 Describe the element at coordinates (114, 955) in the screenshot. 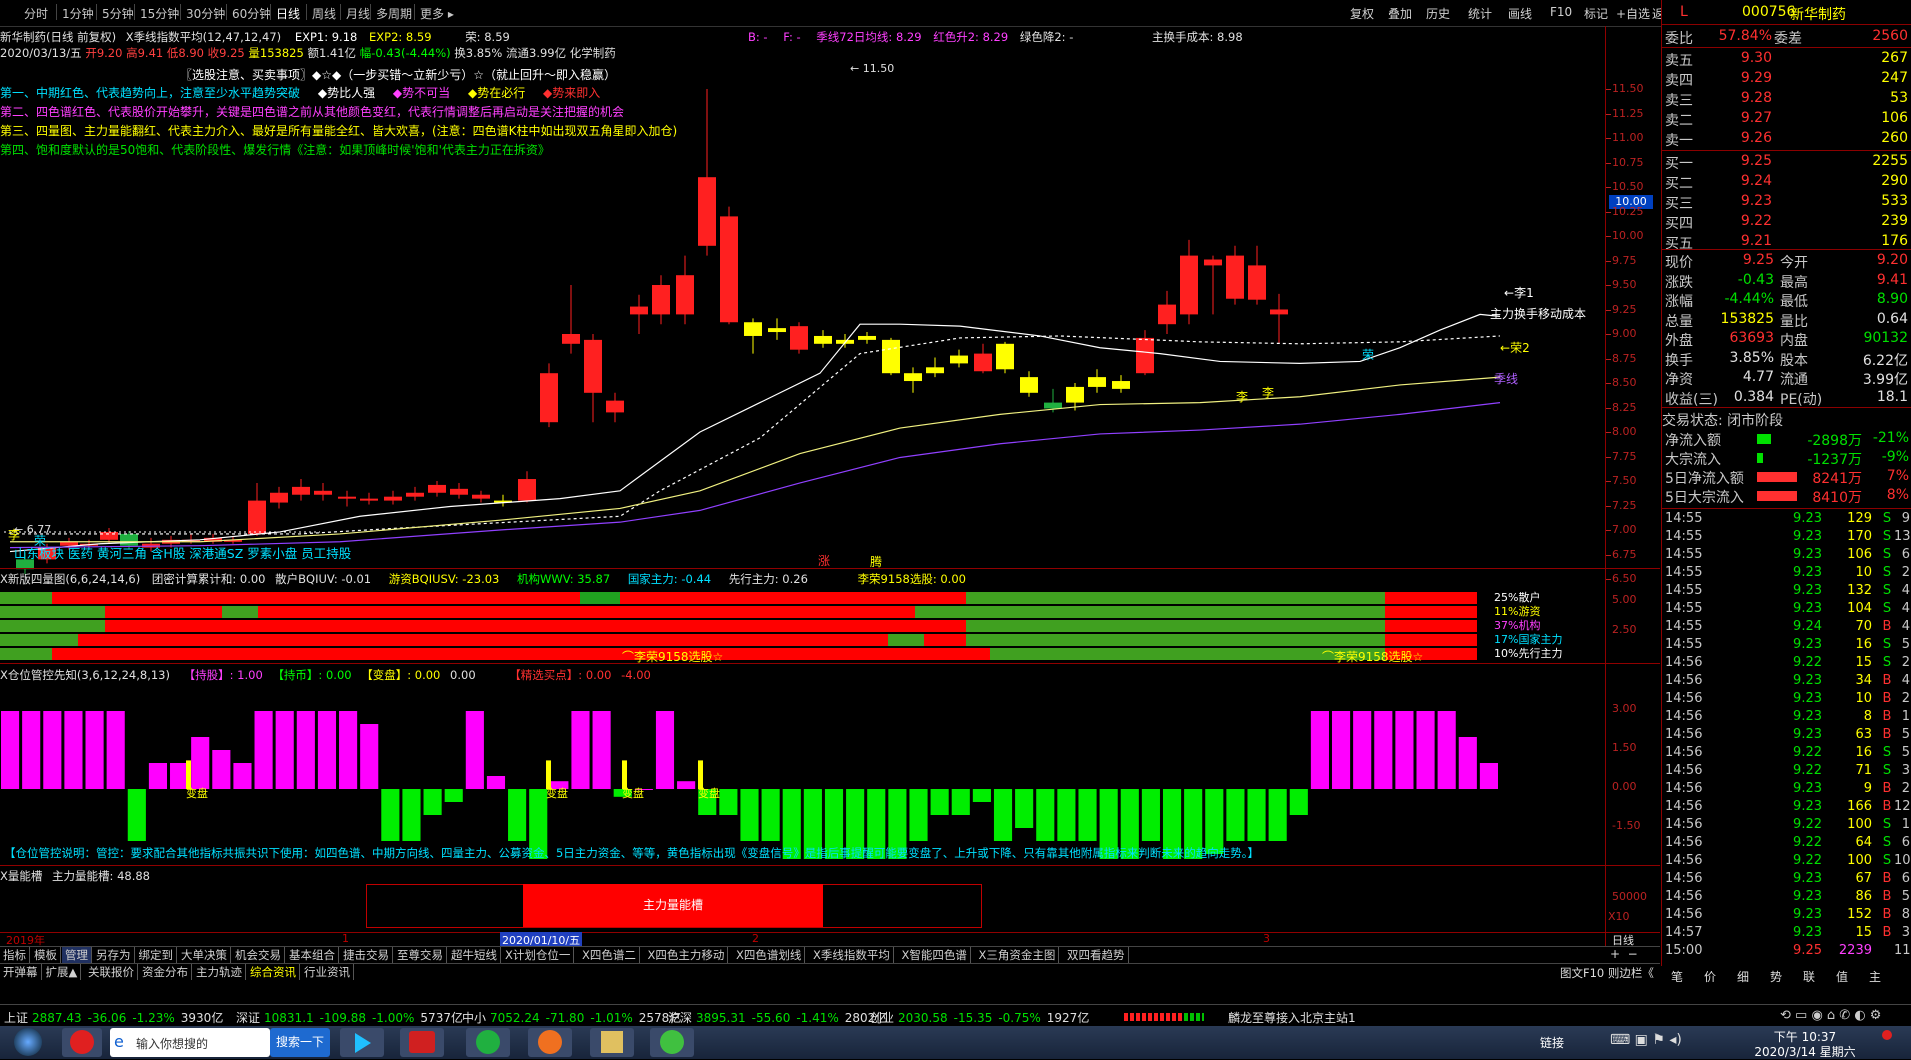

I see `indicator-tab-3: 另存为` at that location.